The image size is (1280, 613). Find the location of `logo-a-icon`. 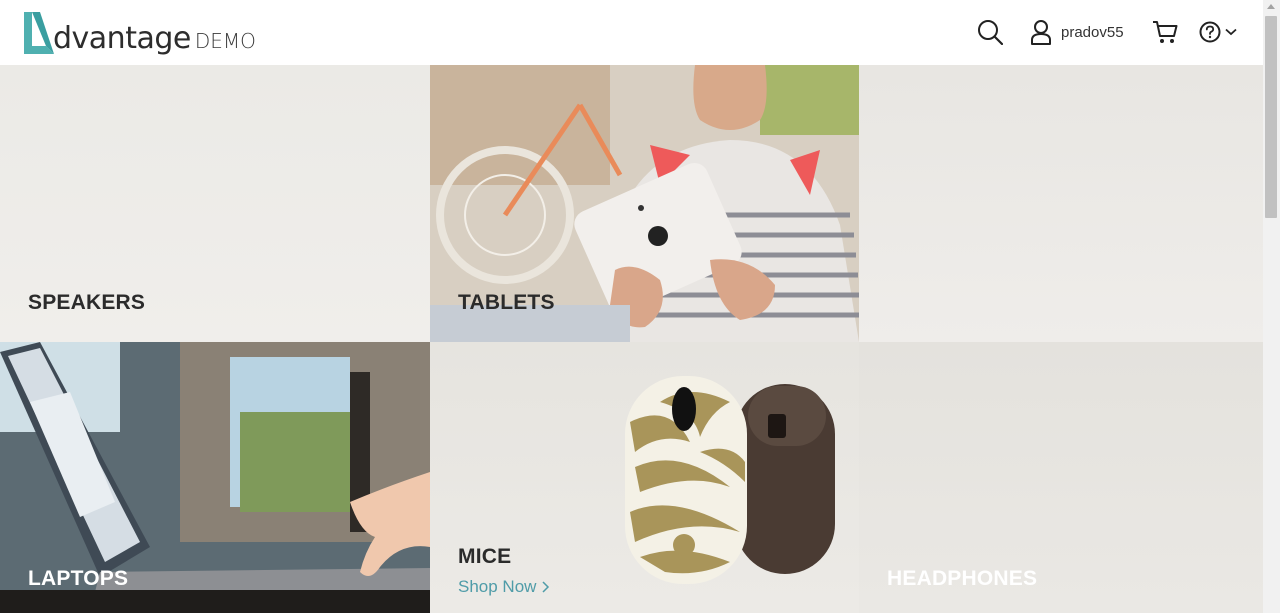

logo-a-icon is located at coordinates (39, 33).